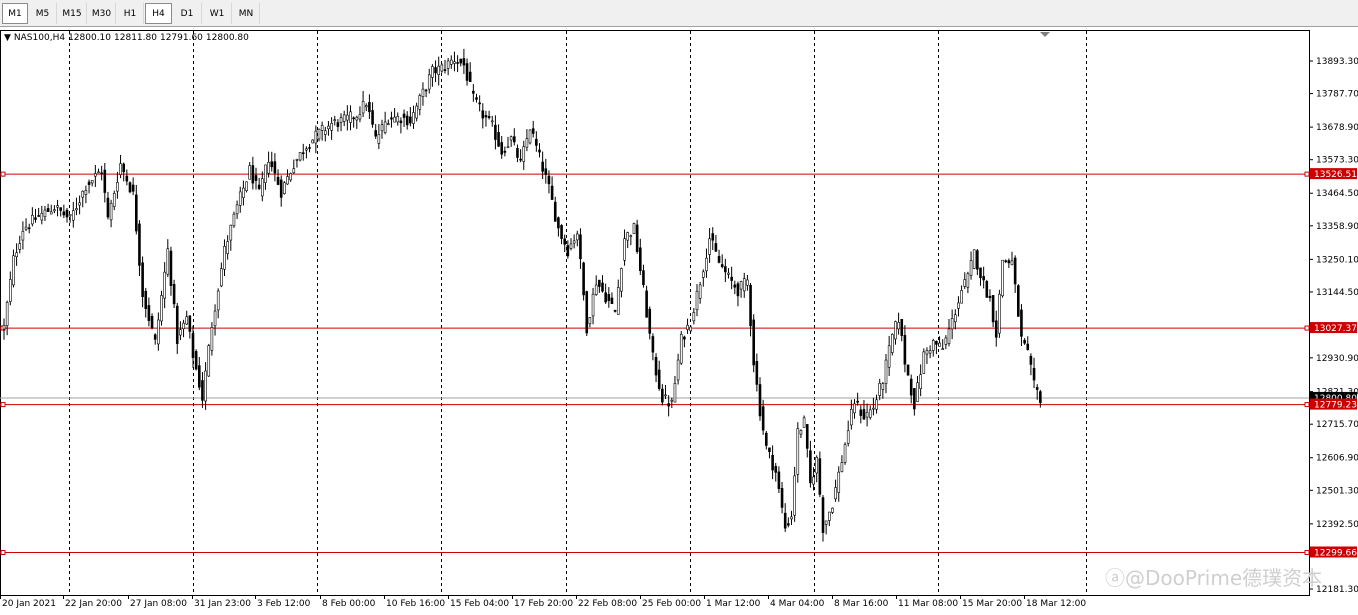  Describe the element at coordinates (1337, 393) in the screenshot. I see `price-axis-label: 12821.30` at that location.